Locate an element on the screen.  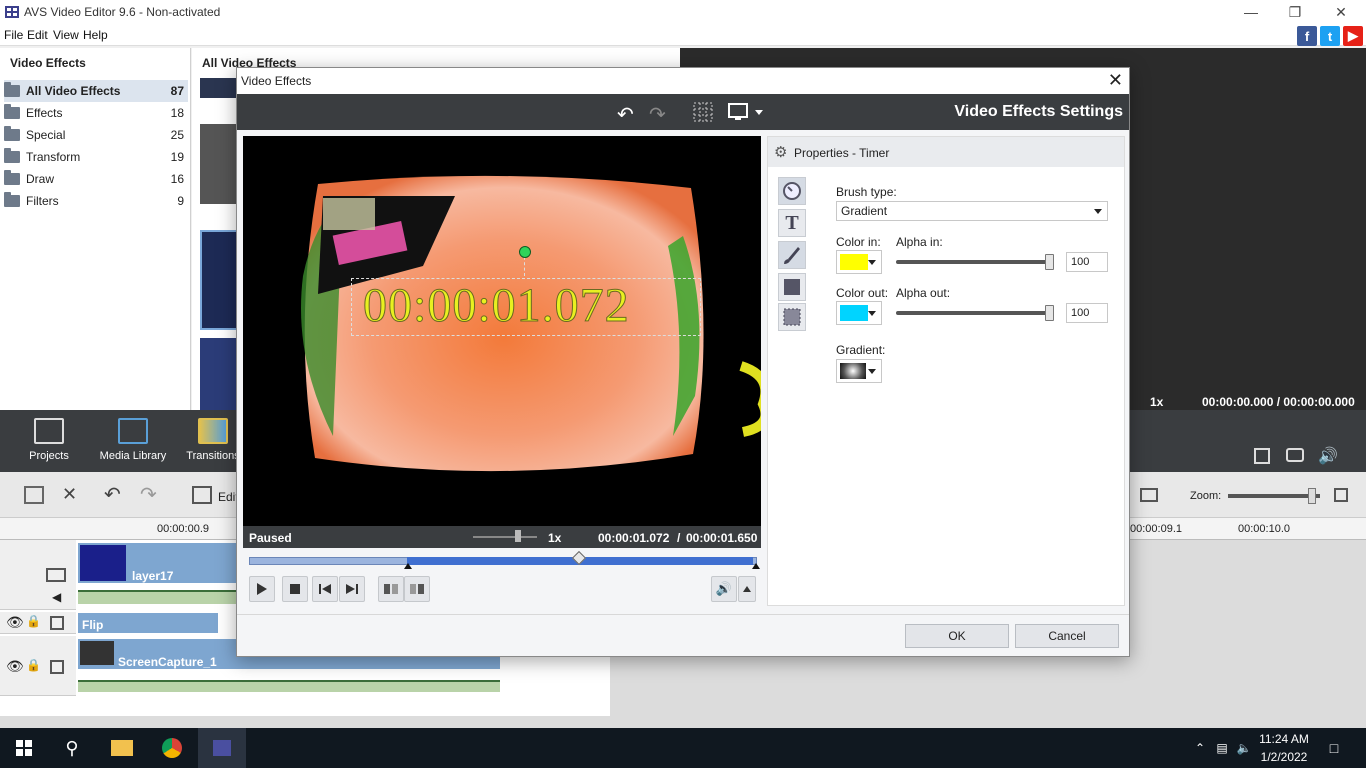
alpha-out-input: 100 is located at coordinates (1087, 313).